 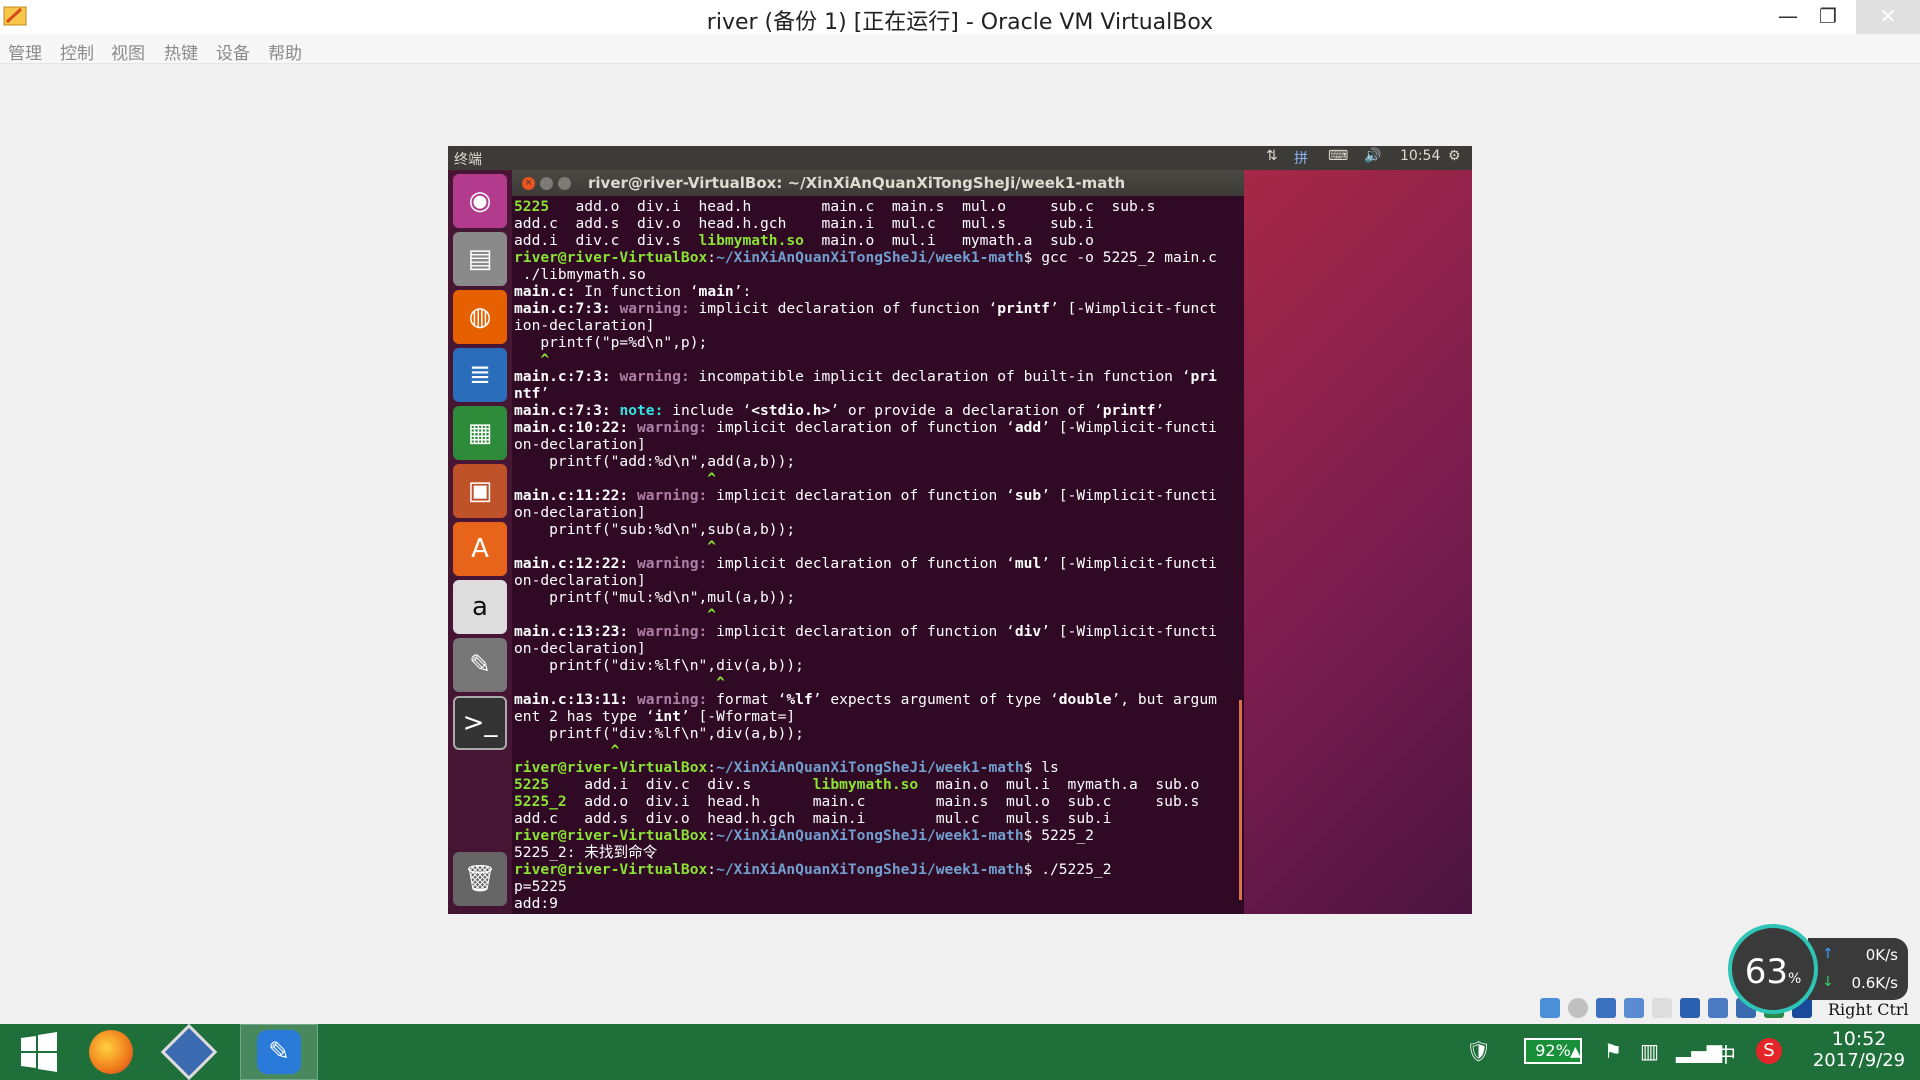 I want to click on start-button, so click(x=39, y=1052).